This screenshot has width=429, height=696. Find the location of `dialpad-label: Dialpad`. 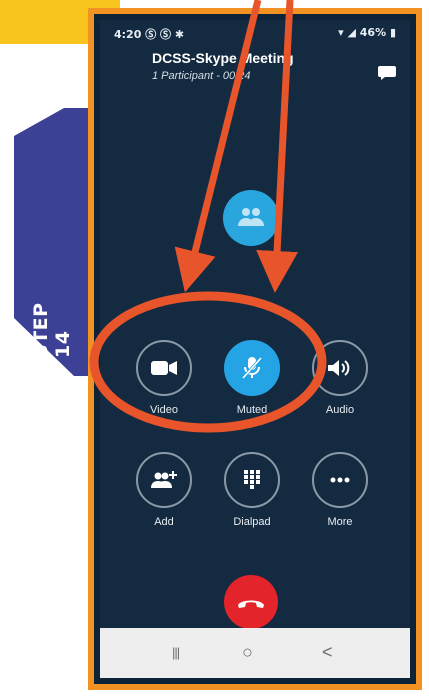

dialpad-label: Dialpad is located at coordinates (252, 522).